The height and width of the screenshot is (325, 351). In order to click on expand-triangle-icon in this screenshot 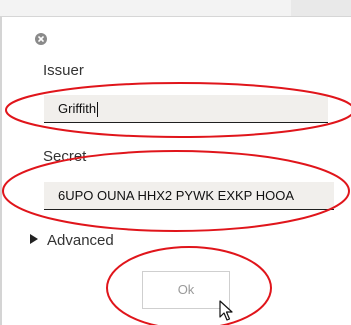, I will do `click(34, 239)`.